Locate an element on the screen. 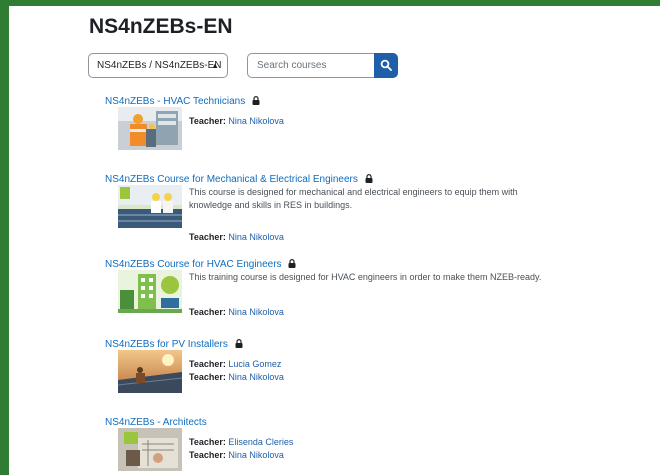  course-title-text: NS4nZEBs - HVAC Technicians is located at coordinates (175, 101).